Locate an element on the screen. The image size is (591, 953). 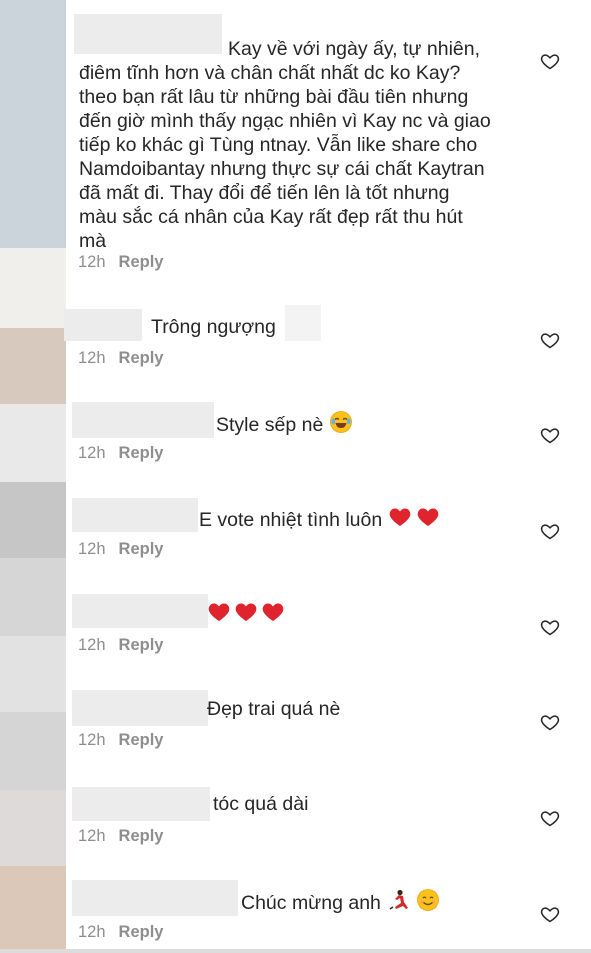
comment-text: Chúc mừng anh is located at coordinates (340, 901).